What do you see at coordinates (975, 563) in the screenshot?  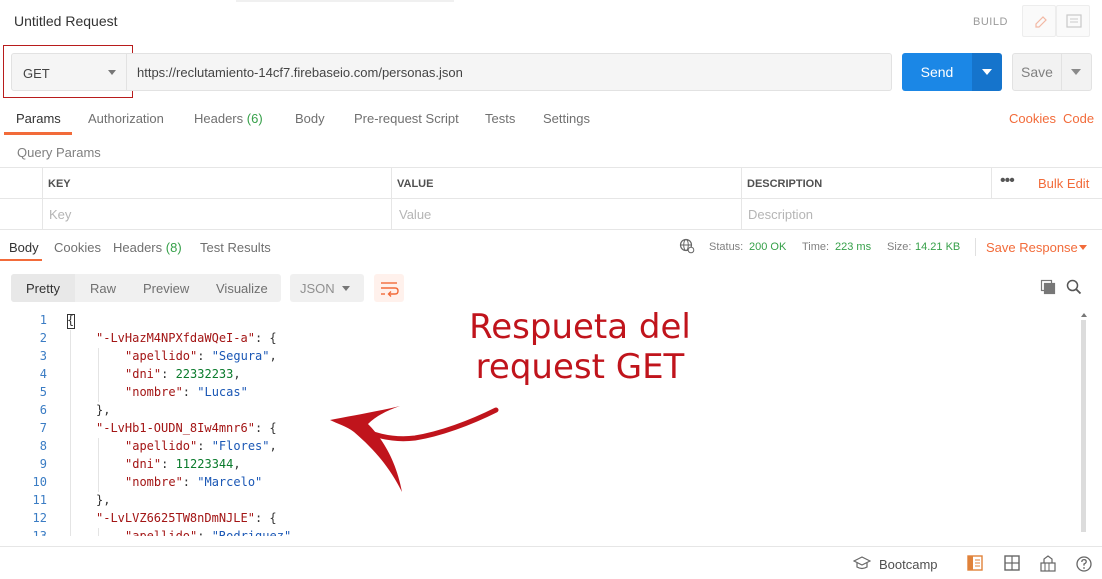 I see `two-pane-view-icon` at bounding box center [975, 563].